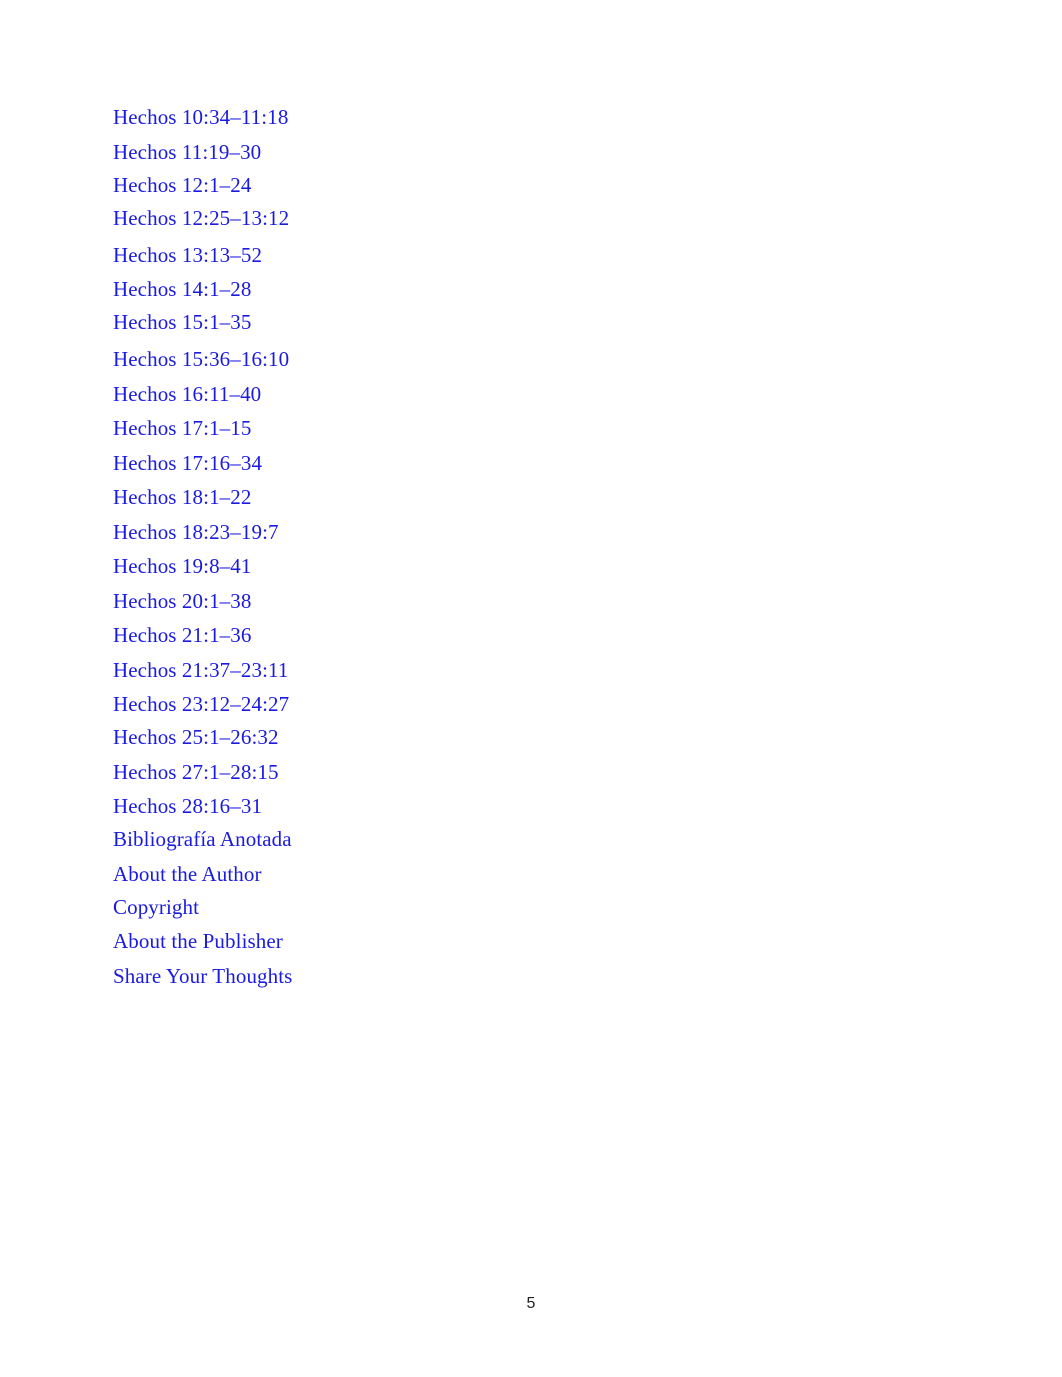 Image resolution: width=1062 pixels, height=1377 pixels. Describe the element at coordinates (463, 839) in the screenshot. I see `toc-entry-link: Bibliografía Anotada` at that location.